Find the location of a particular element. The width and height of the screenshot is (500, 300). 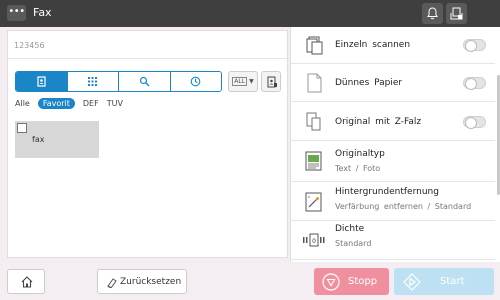

address-detail-button is located at coordinates (271, 81).